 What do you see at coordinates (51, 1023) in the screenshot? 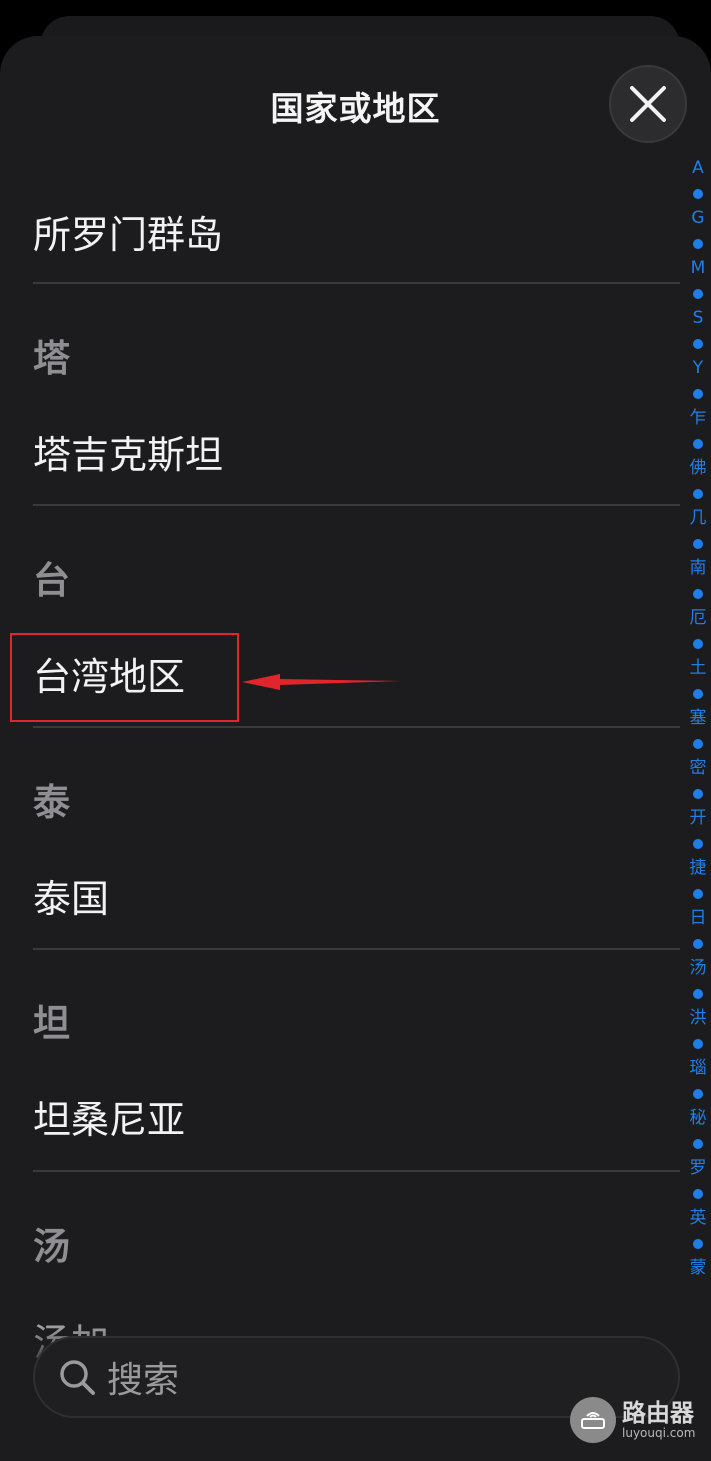
I see `section-header: 坦` at bounding box center [51, 1023].